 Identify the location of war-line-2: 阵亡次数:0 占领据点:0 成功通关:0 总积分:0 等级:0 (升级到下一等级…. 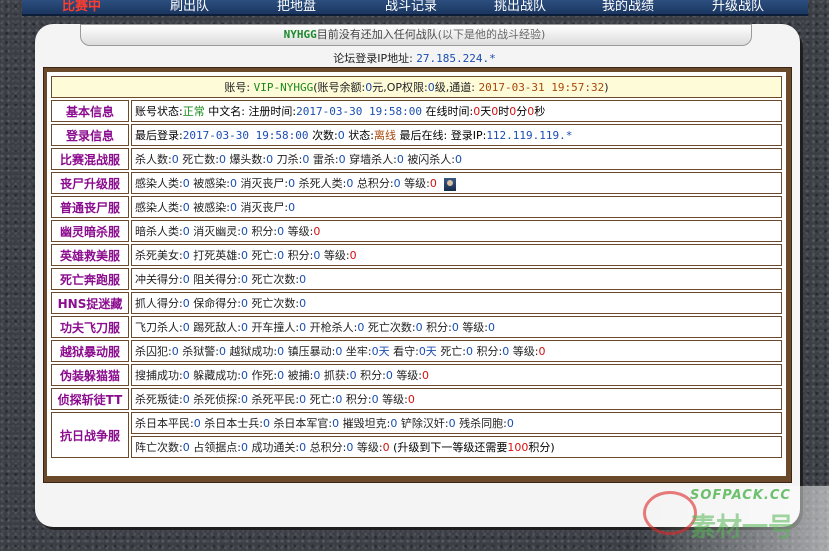
(456, 447).